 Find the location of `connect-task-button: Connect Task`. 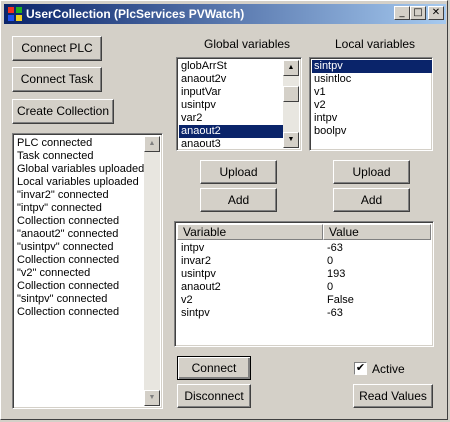

connect-task-button: Connect Task is located at coordinates (57, 79).